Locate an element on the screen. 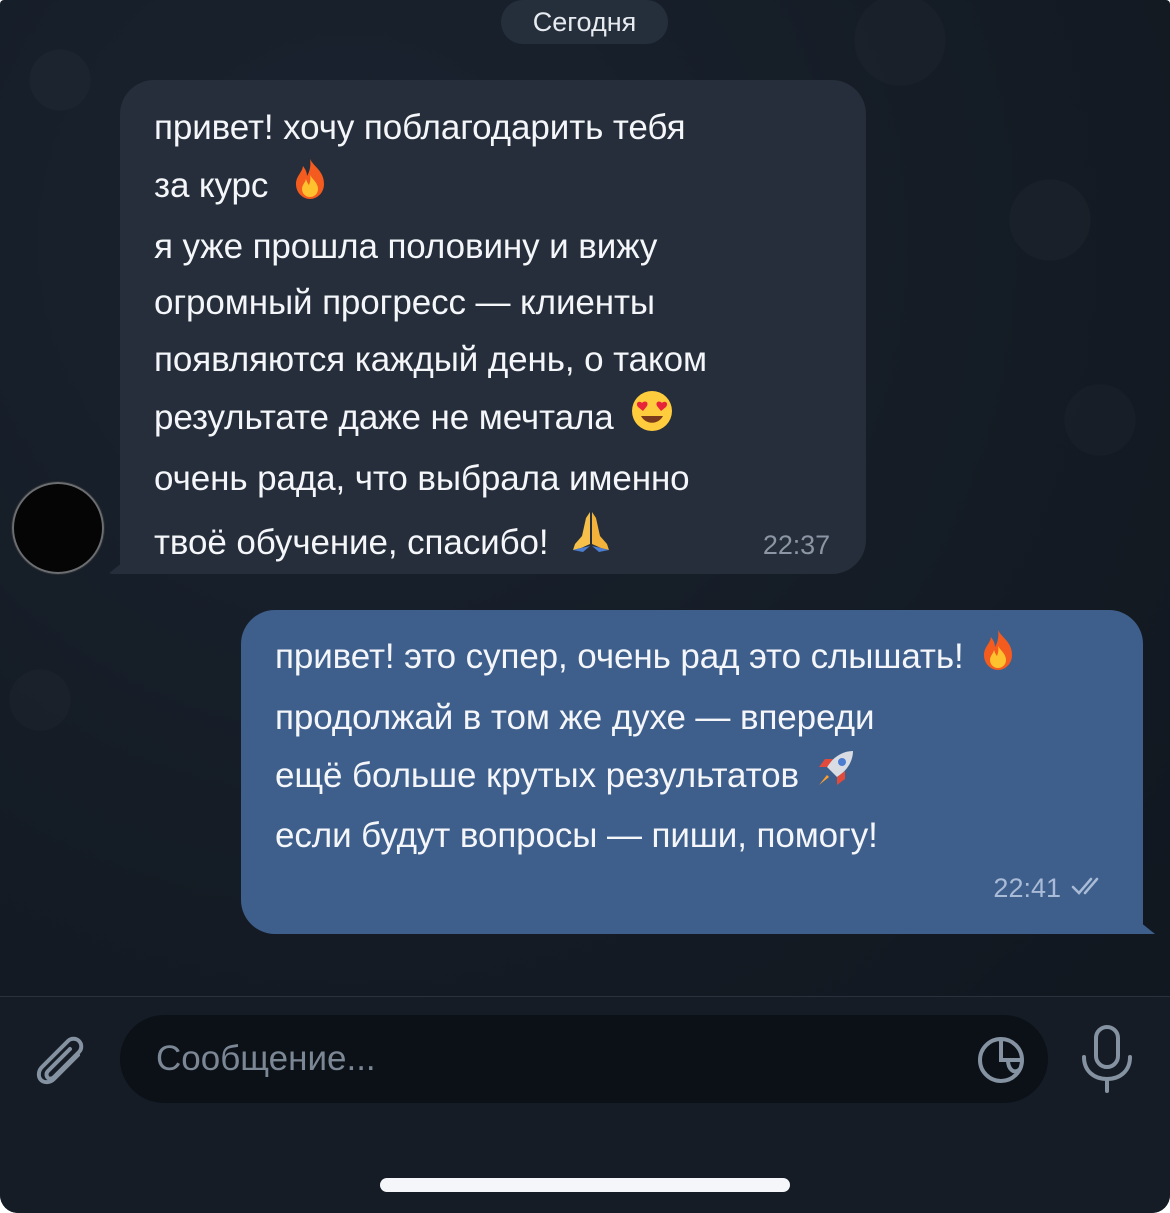 The height and width of the screenshot is (1213, 1170). message-line-group: ещё больше крутых результатов is located at coordinates (709, 778).